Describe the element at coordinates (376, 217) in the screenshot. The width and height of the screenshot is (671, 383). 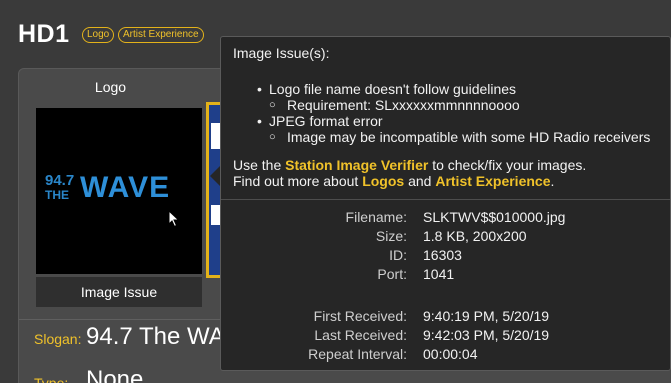
I see `detail-key: Filename:` at that location.